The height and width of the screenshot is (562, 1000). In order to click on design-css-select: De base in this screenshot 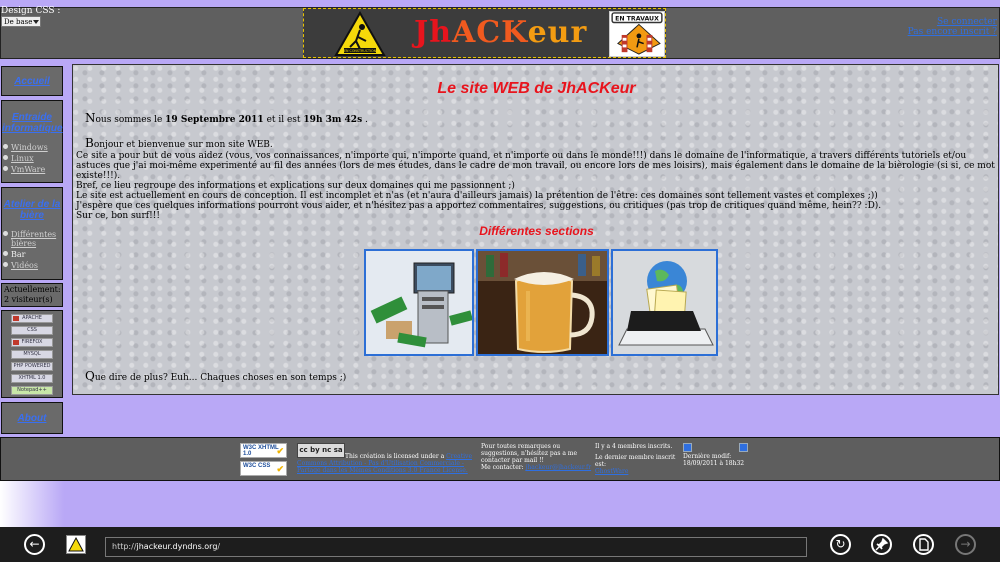, I will do `click(21, 21)`.